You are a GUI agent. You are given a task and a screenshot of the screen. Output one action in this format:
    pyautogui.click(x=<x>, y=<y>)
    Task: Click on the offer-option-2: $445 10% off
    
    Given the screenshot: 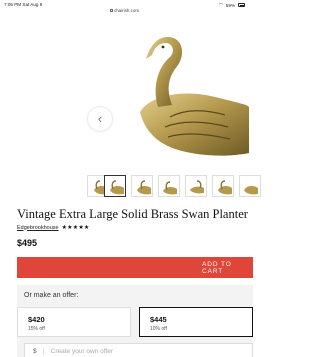 What is the action you would take?
    pyautogui.click(x=196, y=322)
    